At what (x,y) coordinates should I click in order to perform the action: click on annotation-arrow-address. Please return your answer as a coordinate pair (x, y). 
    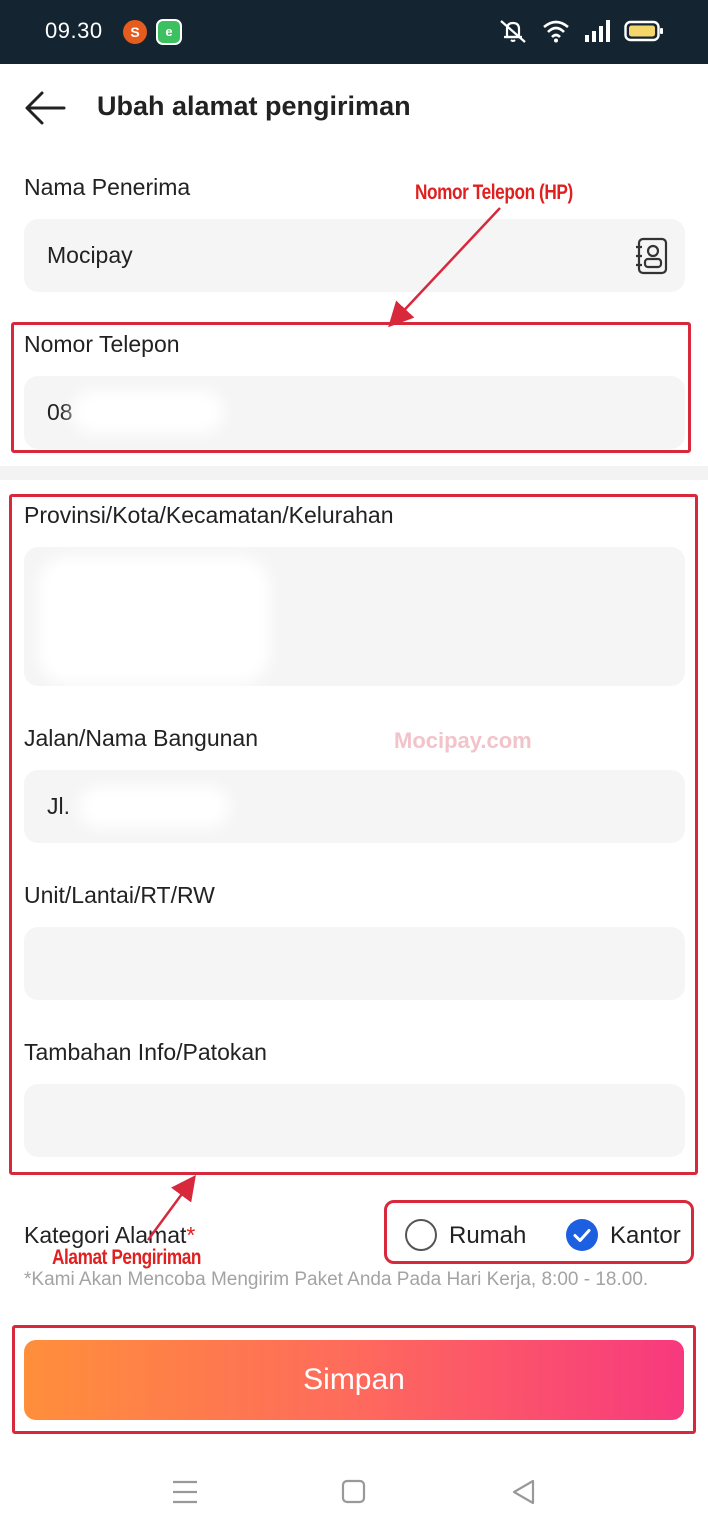
    Looking at the image, I should click on (171, 1207).